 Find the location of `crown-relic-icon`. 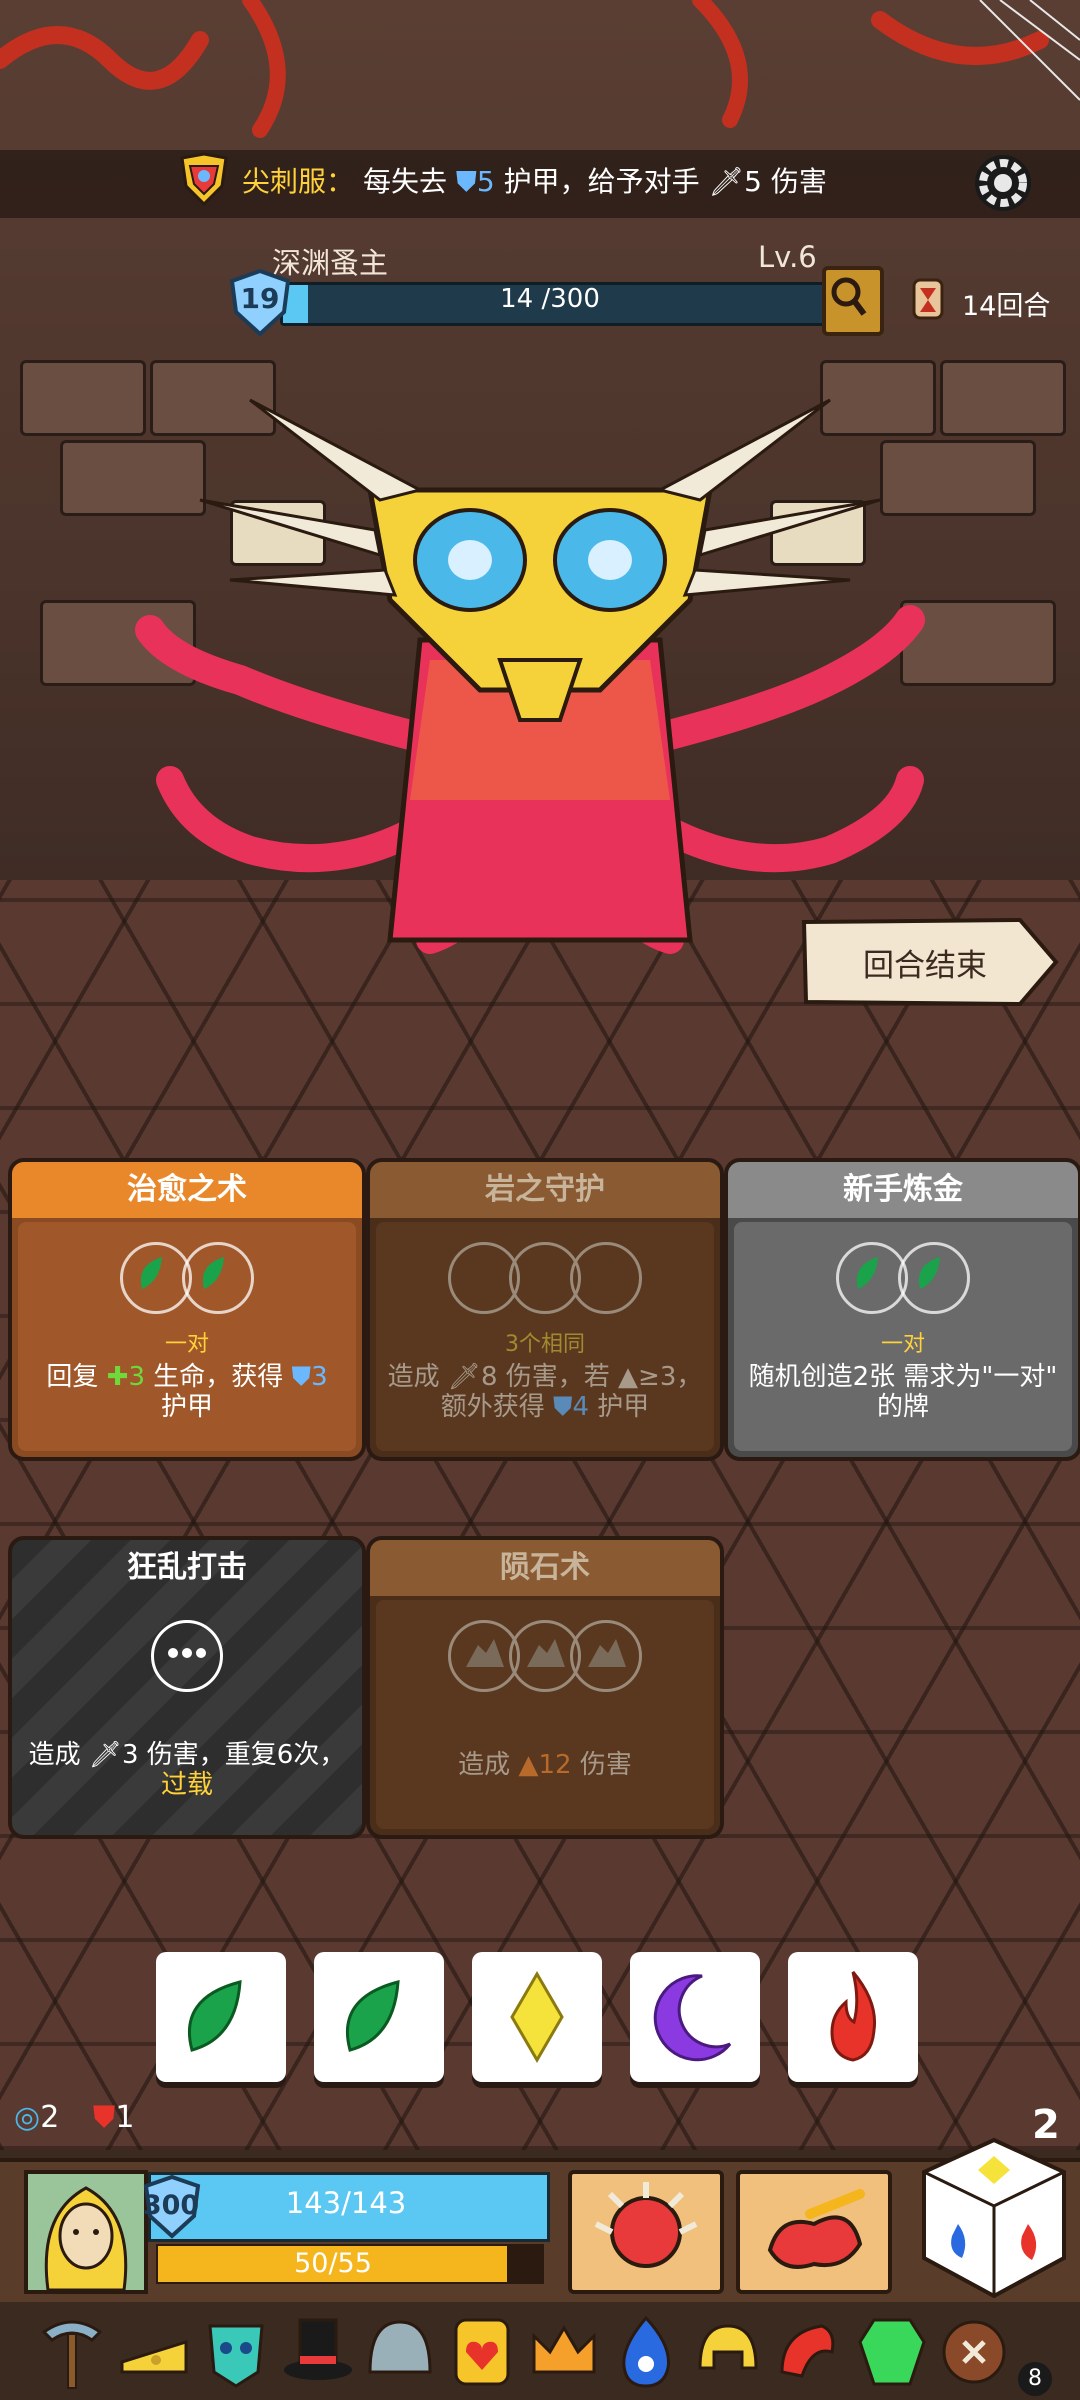

crown-relic-icon is located at coordinates (564, 2352).